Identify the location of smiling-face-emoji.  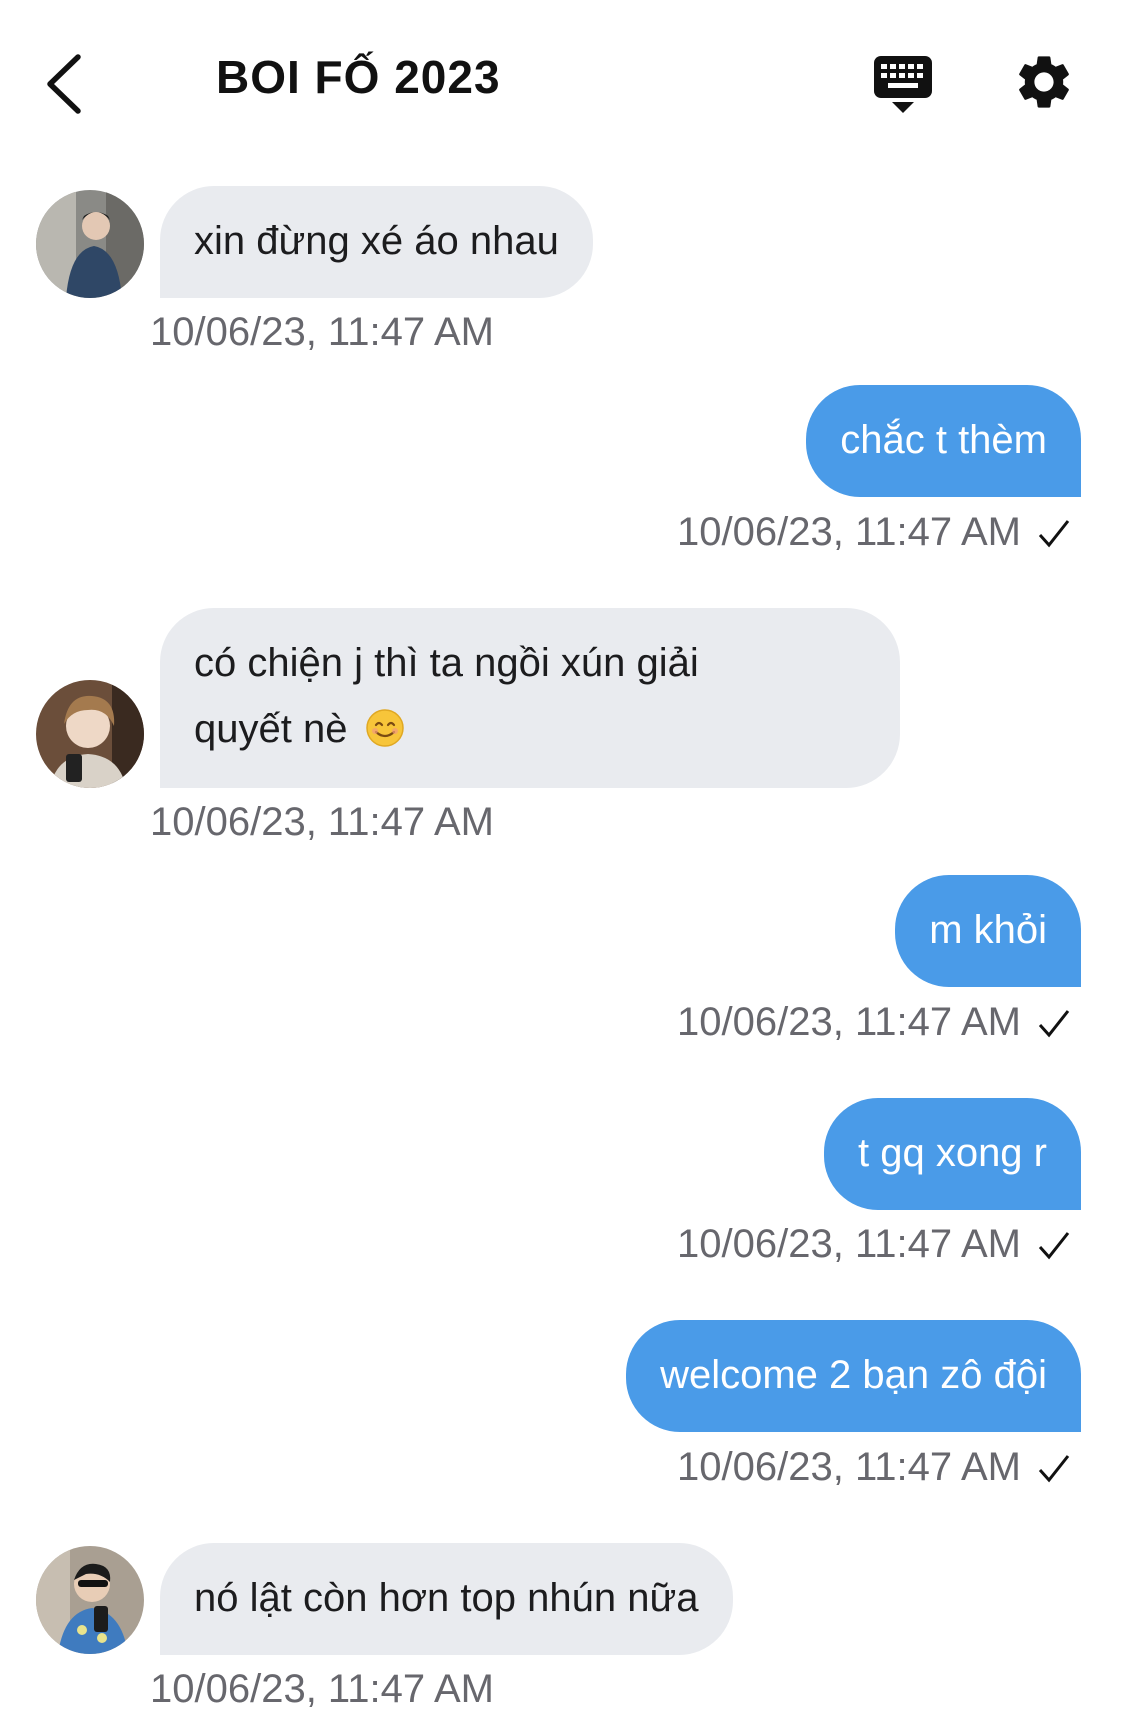
(384, 728).